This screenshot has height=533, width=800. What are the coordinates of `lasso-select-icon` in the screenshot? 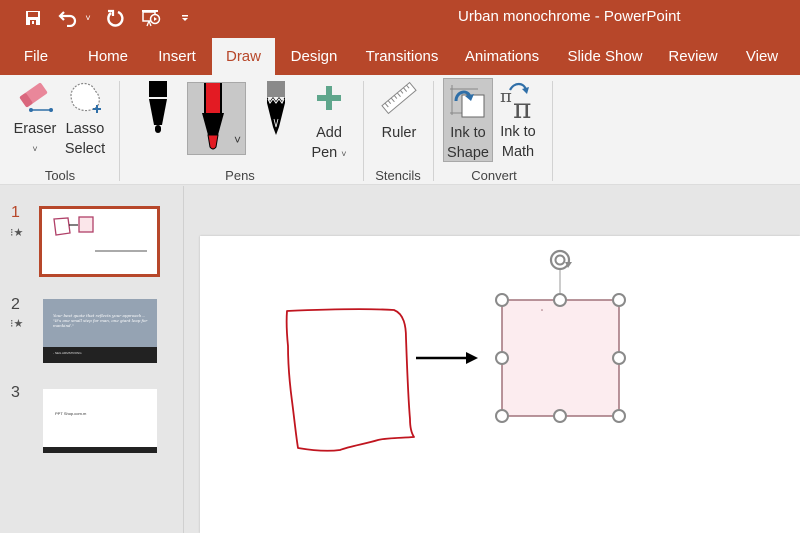 It's located at (85, 97).